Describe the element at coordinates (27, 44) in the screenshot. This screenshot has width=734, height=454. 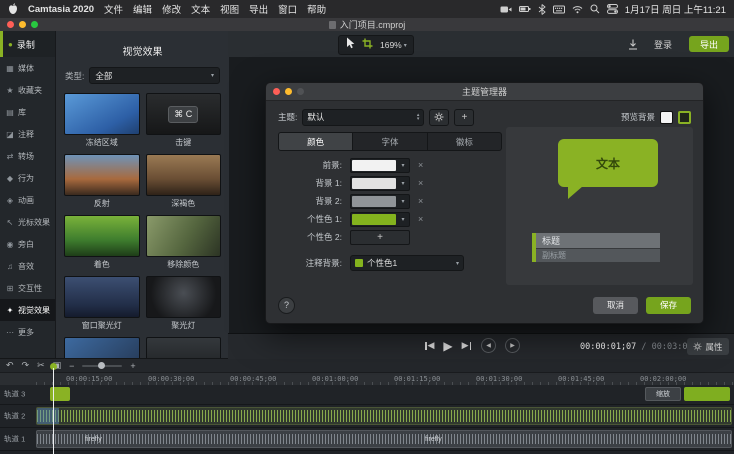
I see `record-button: ● 录制` at that location.